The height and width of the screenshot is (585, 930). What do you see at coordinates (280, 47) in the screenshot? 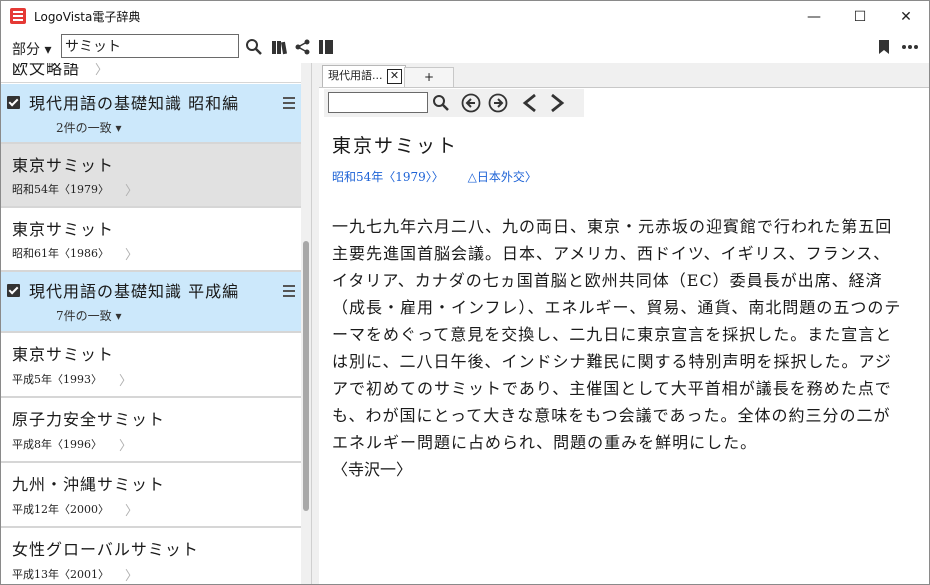
I see `library-icon` at bounding box center [280, 47].